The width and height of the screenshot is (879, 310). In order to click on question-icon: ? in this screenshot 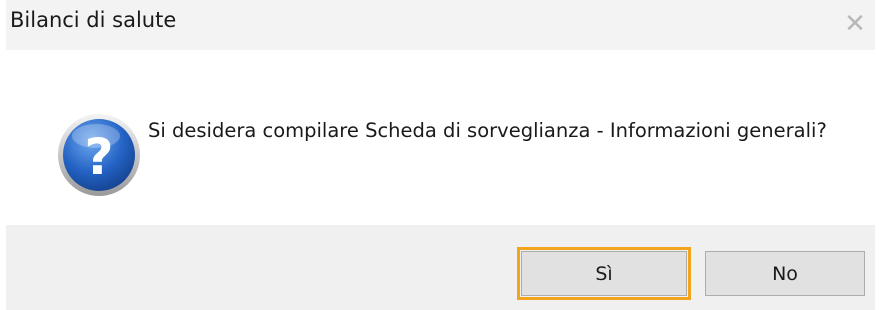, I will do `click(99, 155)`.